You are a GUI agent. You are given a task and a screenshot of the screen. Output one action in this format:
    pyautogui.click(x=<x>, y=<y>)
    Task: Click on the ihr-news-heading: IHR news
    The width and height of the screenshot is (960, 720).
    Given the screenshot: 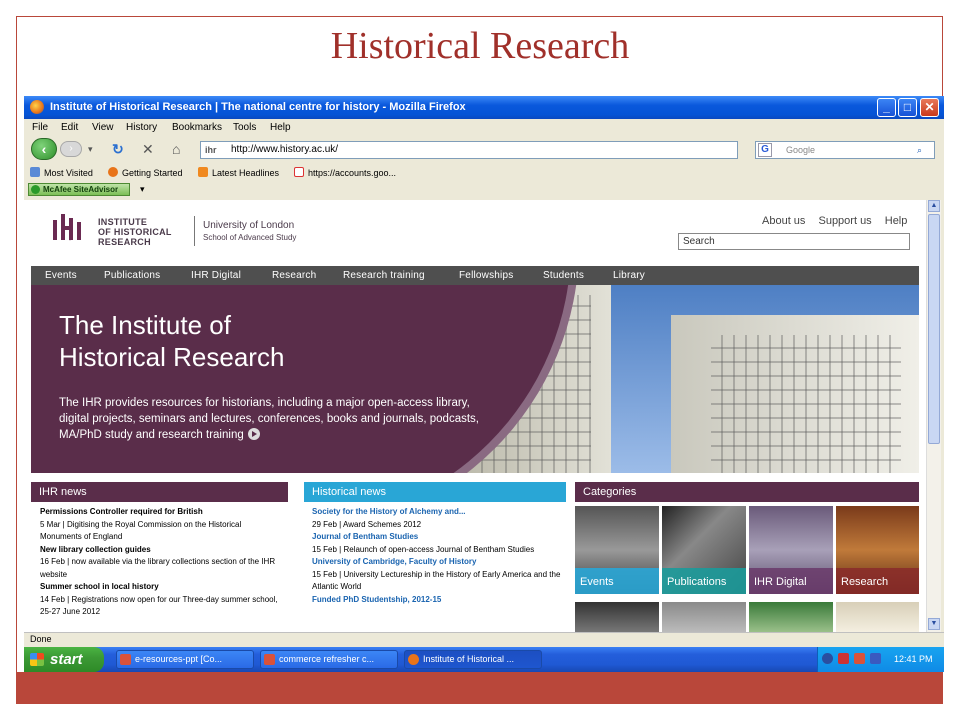 What is the action you would take?
    pyautogui.click(x=159, y=492)
    